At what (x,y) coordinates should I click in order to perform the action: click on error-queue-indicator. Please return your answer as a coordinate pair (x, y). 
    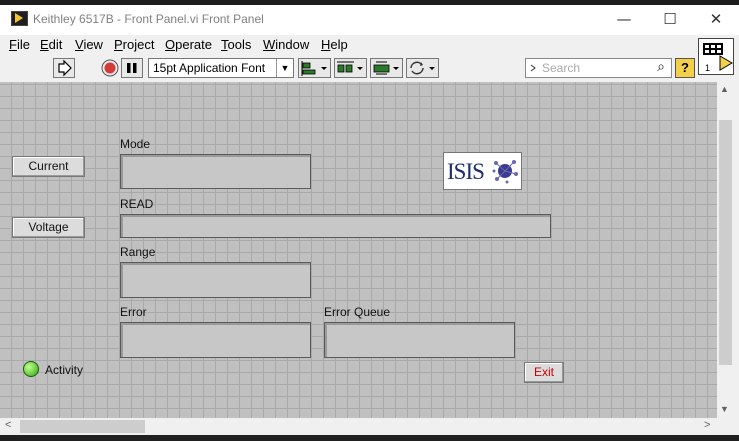
    Looking at the image, I should click on (419, 340).